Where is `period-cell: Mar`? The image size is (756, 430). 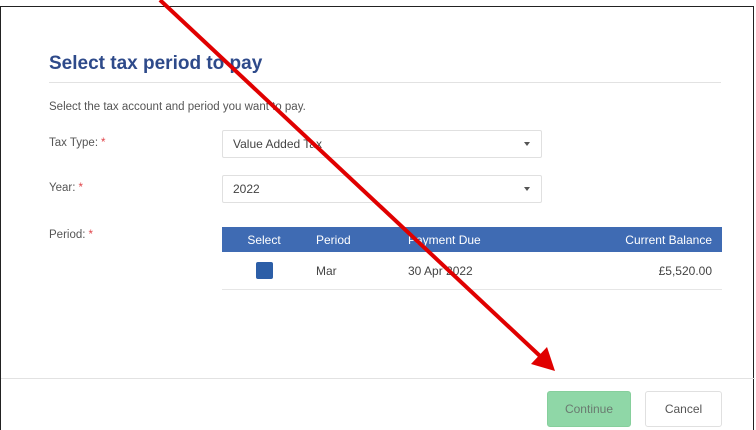 period-cell: Mar is located at coordinates (352, 271).